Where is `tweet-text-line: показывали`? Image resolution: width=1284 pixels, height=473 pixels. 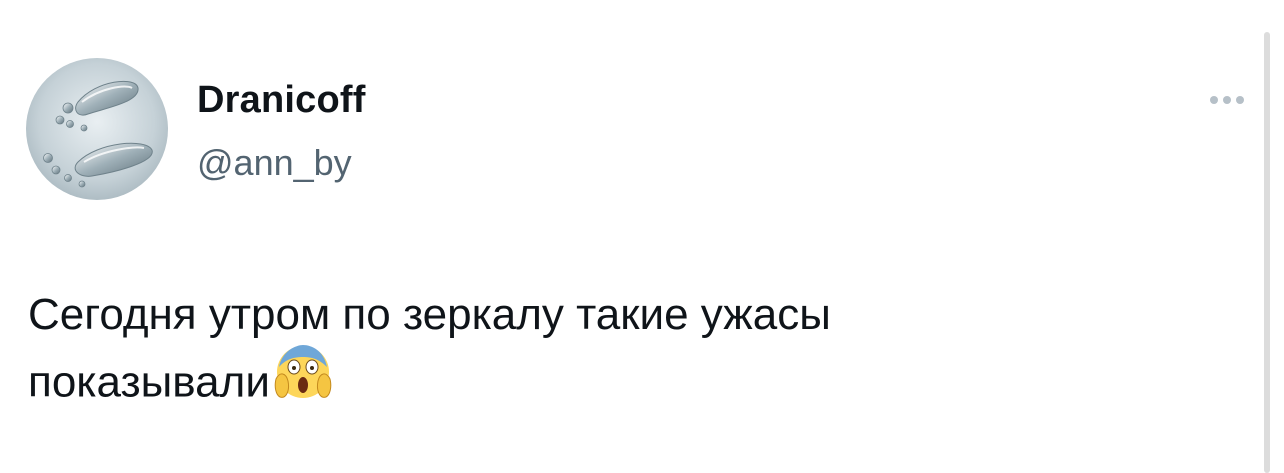
tweet-text-line: показывали is located at coordinates (149, 382).